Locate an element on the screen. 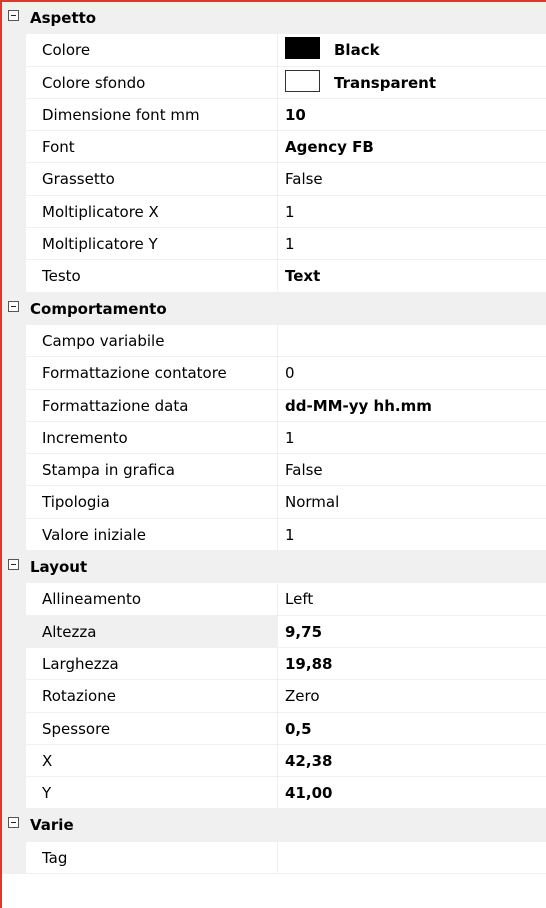 Image resolution: width=546 pixels, height=908 pixels. property-row-moltiplicatore-y: Moltiplicatore Y 1 is located at coordinates (274, 244).